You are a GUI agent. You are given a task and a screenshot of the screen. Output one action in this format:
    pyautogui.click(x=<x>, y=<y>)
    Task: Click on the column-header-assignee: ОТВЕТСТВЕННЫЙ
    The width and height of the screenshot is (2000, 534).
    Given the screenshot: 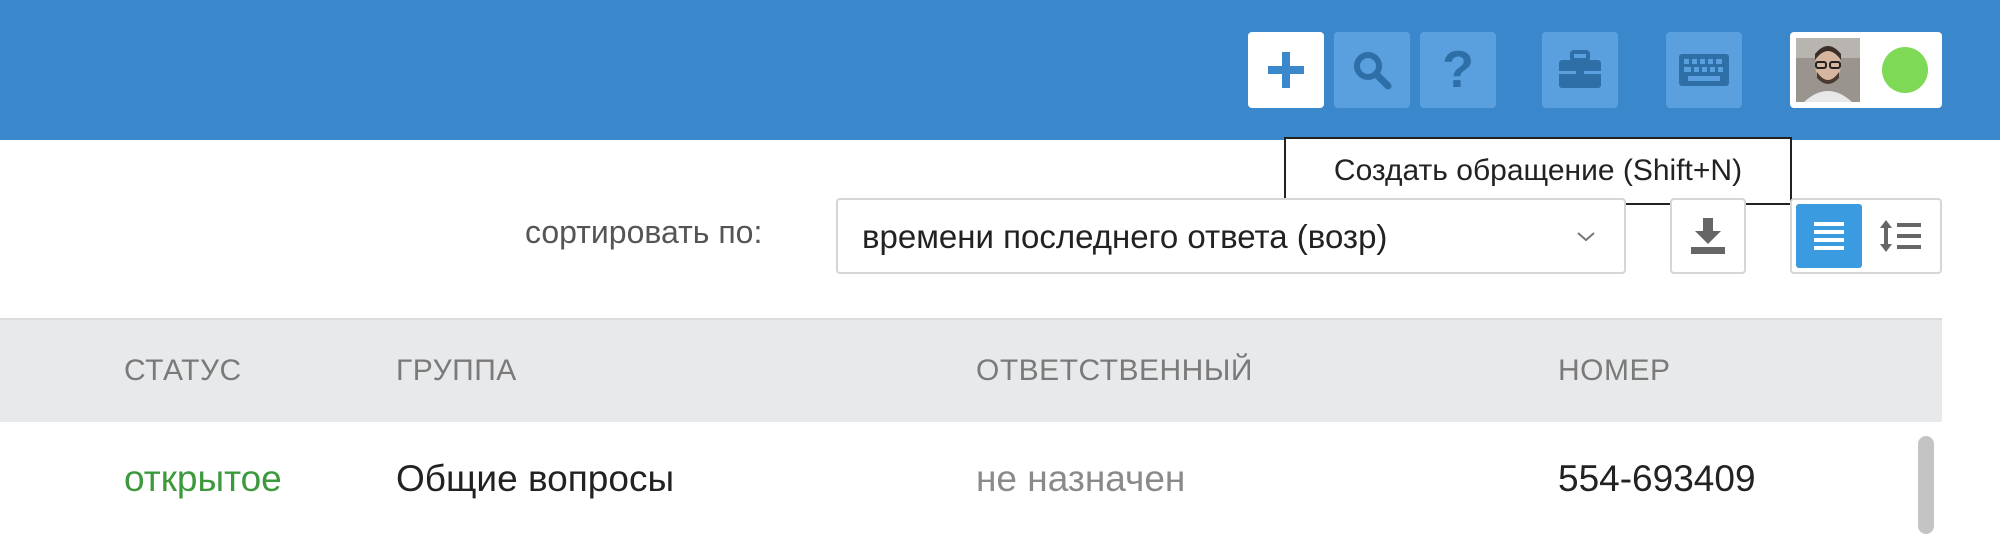 What is the action you would take?
    pyautogui.click(x=1114, y=371)
    